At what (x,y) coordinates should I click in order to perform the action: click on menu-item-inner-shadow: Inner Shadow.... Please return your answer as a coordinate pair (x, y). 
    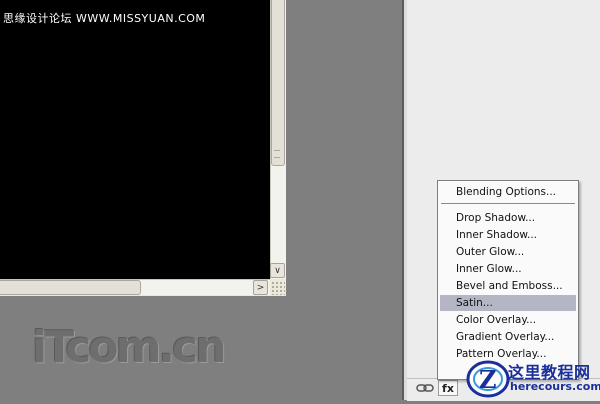
    Looking at the image, I should click on (508, 235).